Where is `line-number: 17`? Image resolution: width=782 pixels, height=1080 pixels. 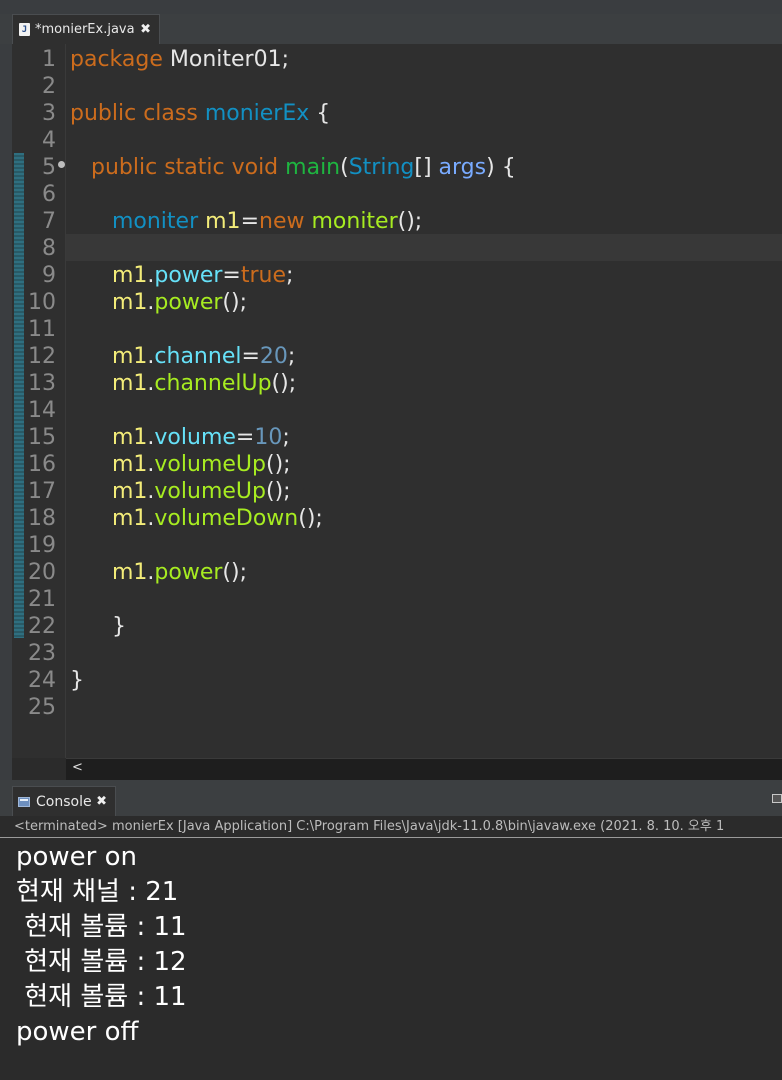 line-number: 17 is located at coordinates (42, 491).